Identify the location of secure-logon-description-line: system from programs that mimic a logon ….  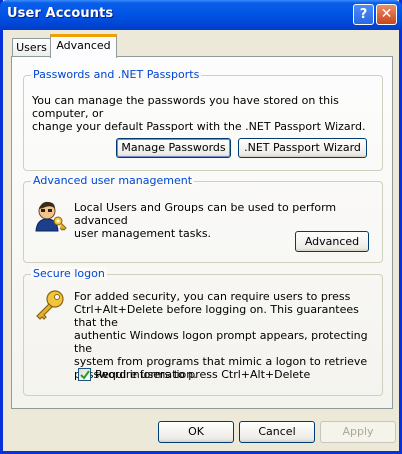
(221, 361).